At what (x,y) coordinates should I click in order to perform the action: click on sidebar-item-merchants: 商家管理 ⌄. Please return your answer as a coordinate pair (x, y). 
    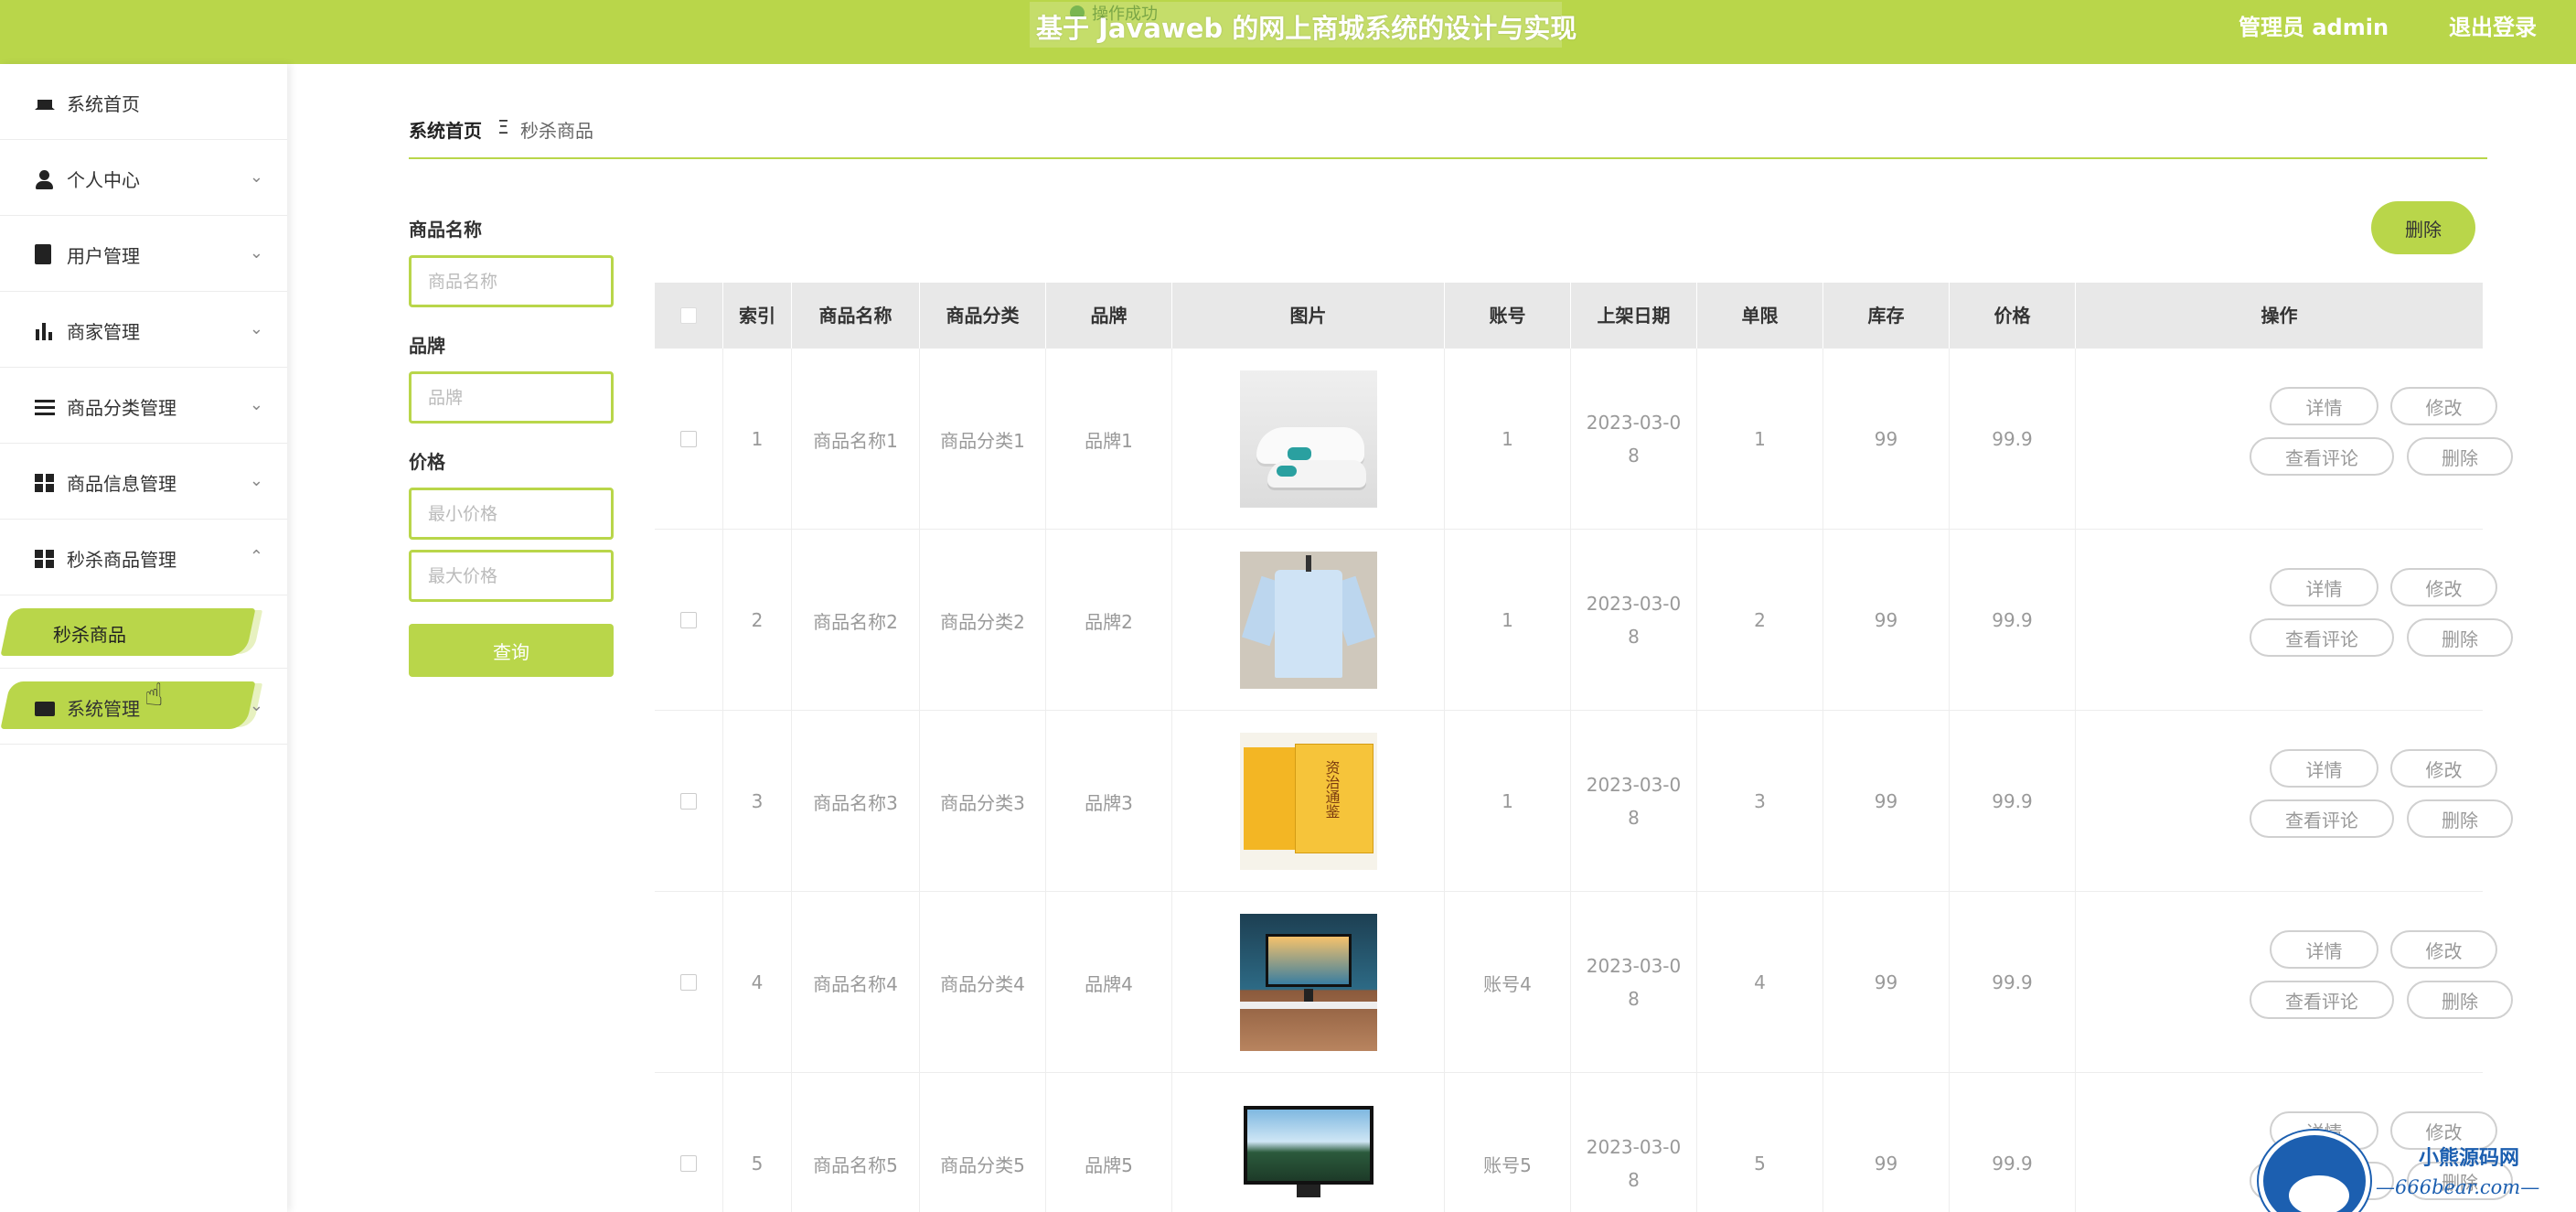
    Looking at the image, I should click on (143, 330).